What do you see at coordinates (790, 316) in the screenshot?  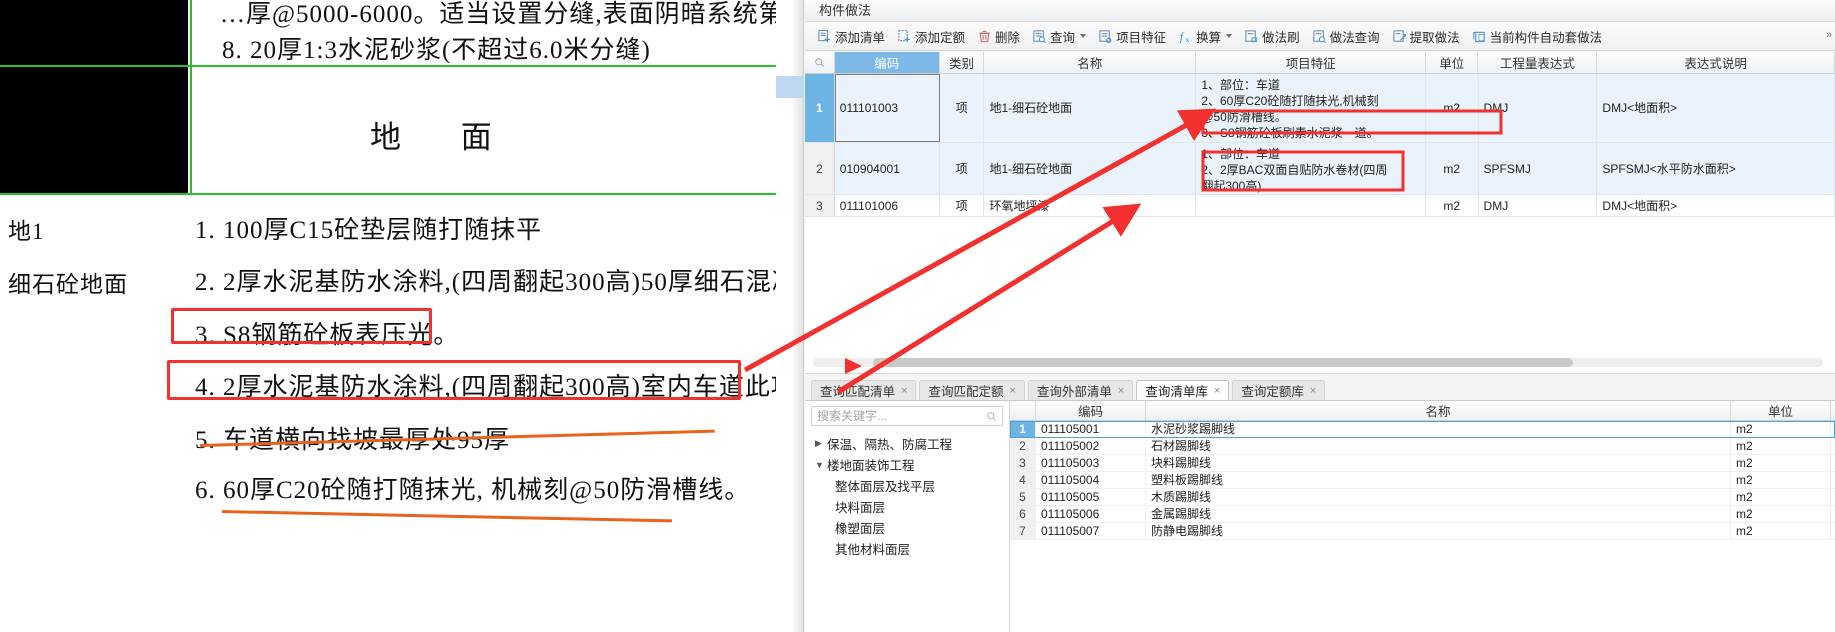 I see `left-strip` at bounding box center [790, 316].